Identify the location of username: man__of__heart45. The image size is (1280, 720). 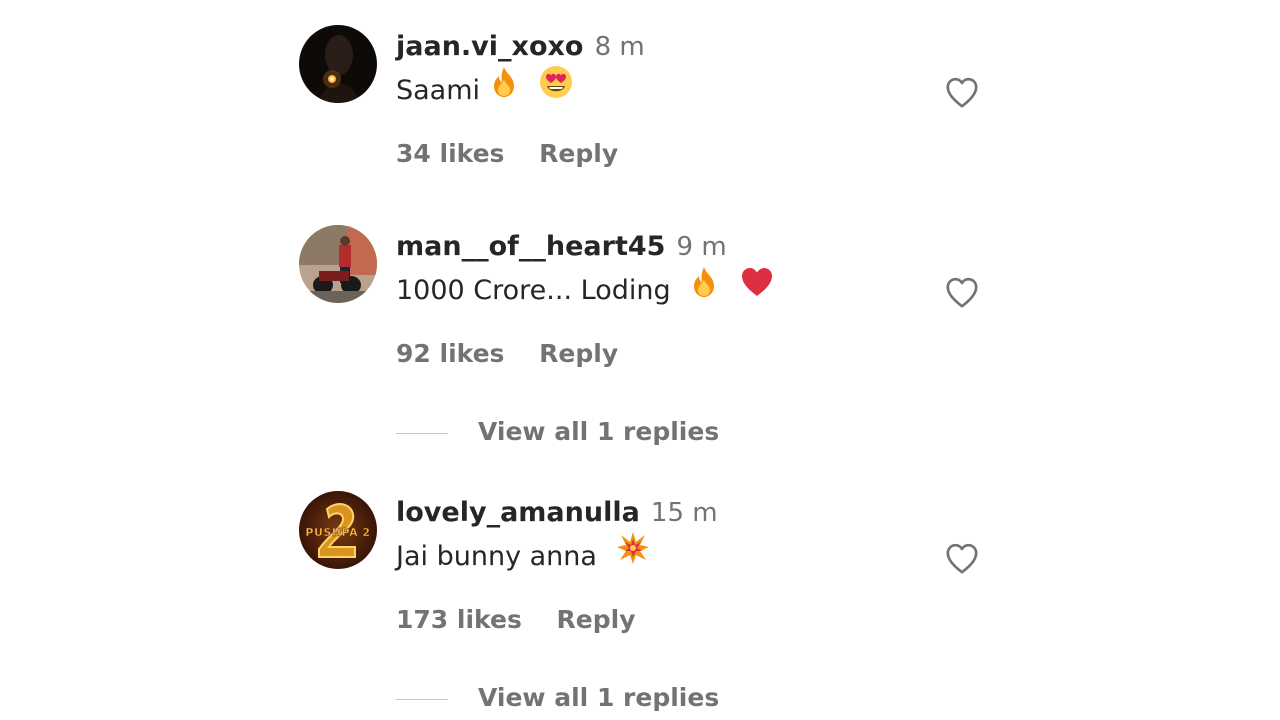
(530, 246).